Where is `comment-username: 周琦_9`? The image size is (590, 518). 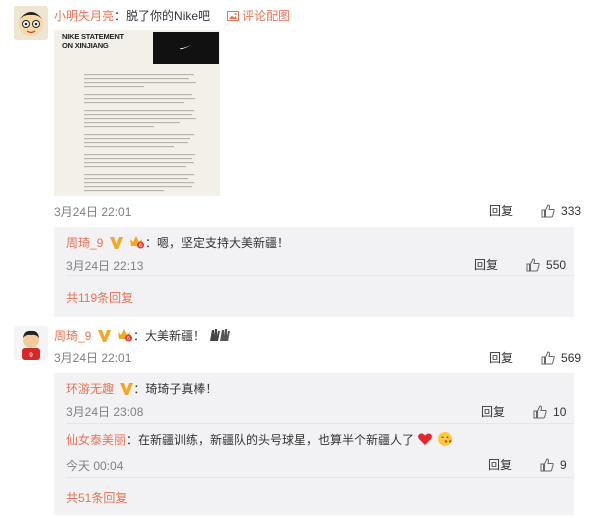
comment-username: 周琦_9 is located at coordinates (72, 336).